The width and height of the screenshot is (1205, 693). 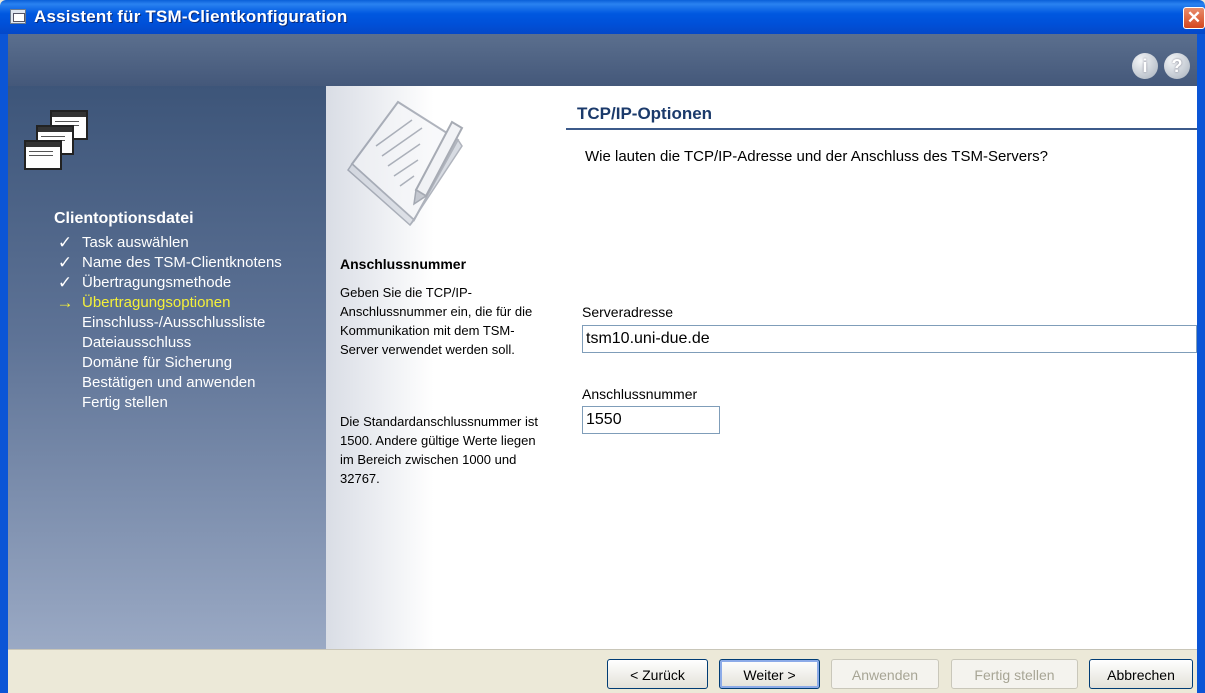 I want to click on nav-step-label: Einschluss-/Ausschlussliste, so click(x=174, y=322).